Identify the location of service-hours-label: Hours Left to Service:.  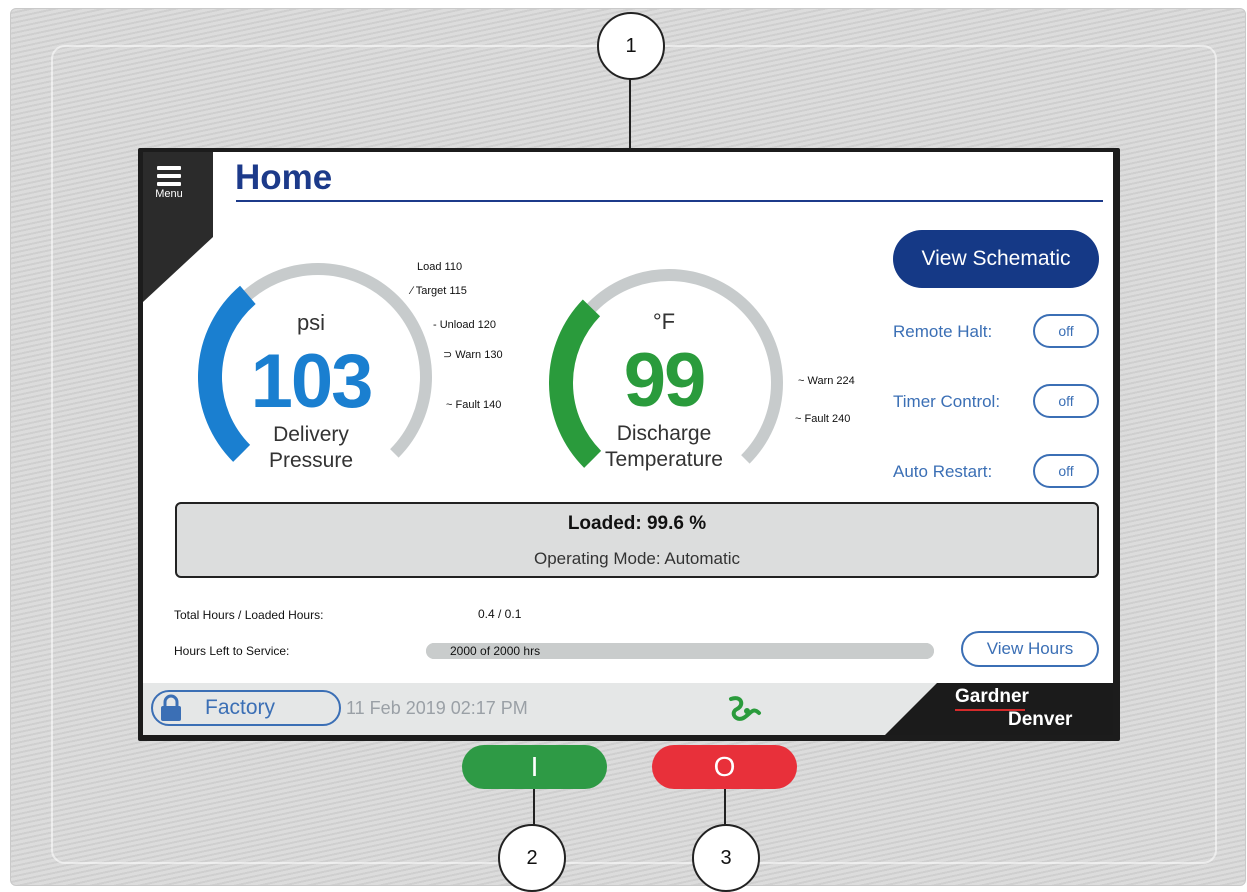
(232, 651).